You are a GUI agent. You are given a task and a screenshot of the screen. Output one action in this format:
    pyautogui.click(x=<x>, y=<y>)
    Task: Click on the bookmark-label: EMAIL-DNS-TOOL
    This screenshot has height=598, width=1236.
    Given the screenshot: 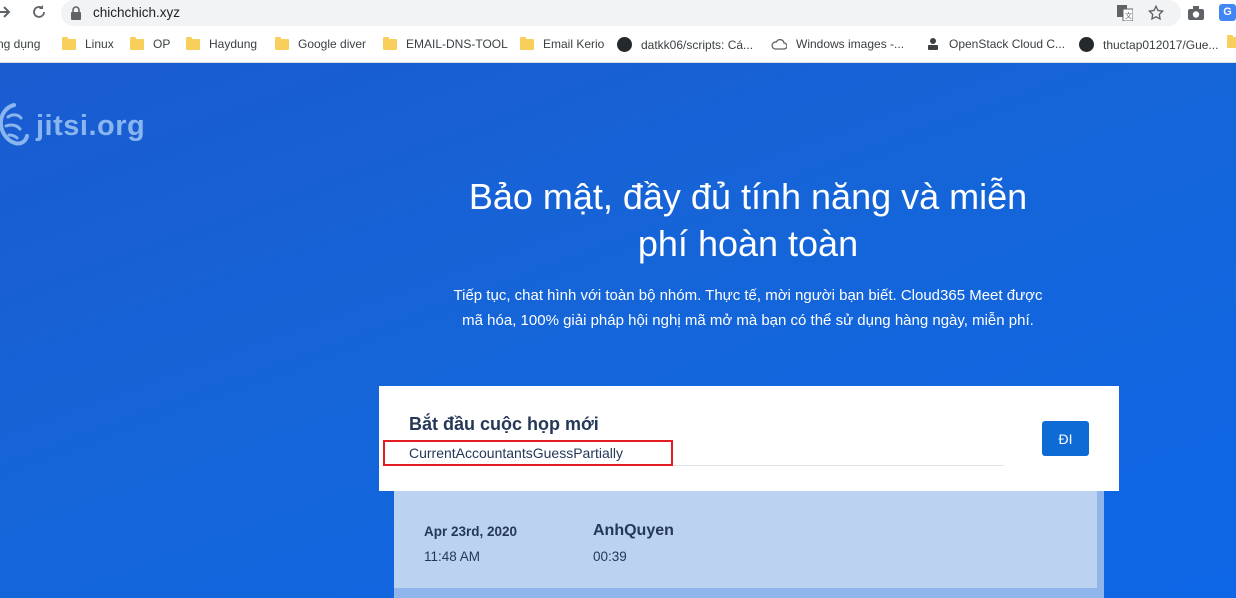 What is the action you would take?
    pyautogui.click(x=457, y=44)
    